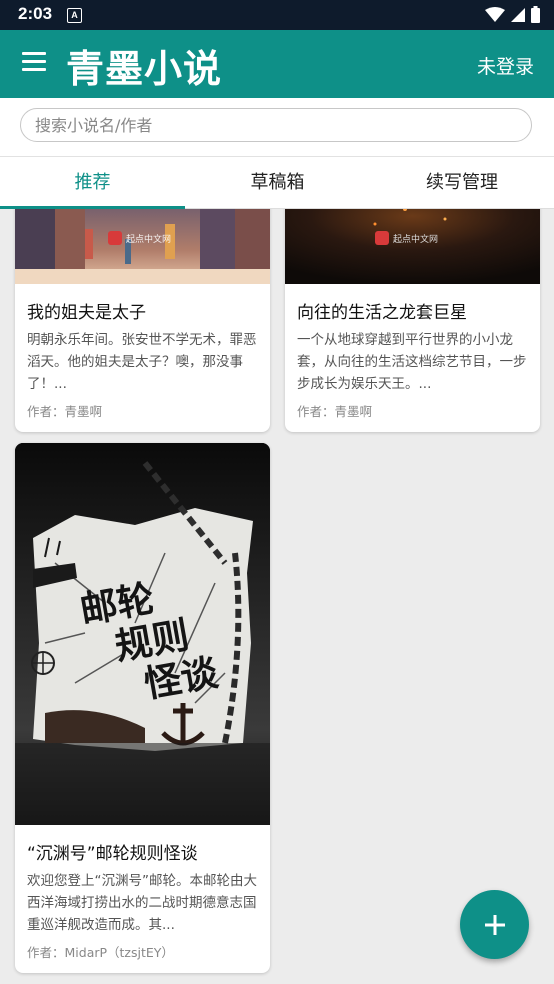  What do you see at coordinates (277, 64) in the screenshot?
I see `app-bar: 青墨小说 未登录` at bounding box center [277, 64].